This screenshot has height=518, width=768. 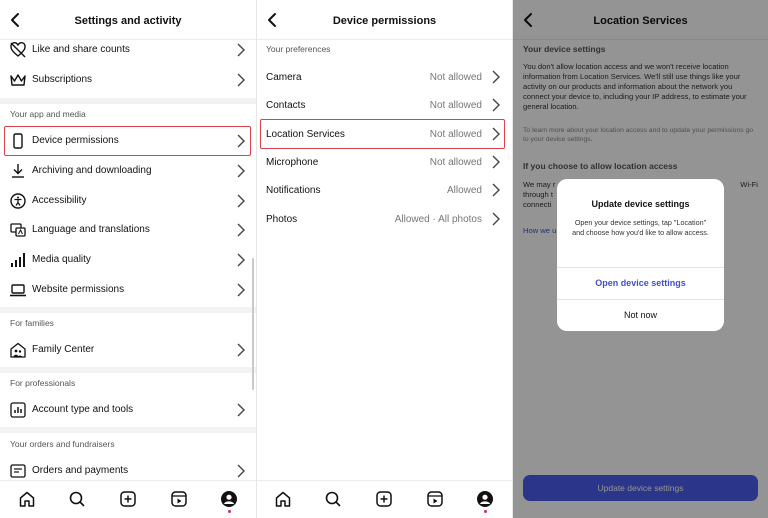 I want to click on settings-item-subscriptions: Subscriptions, so click(x=128, y=80).